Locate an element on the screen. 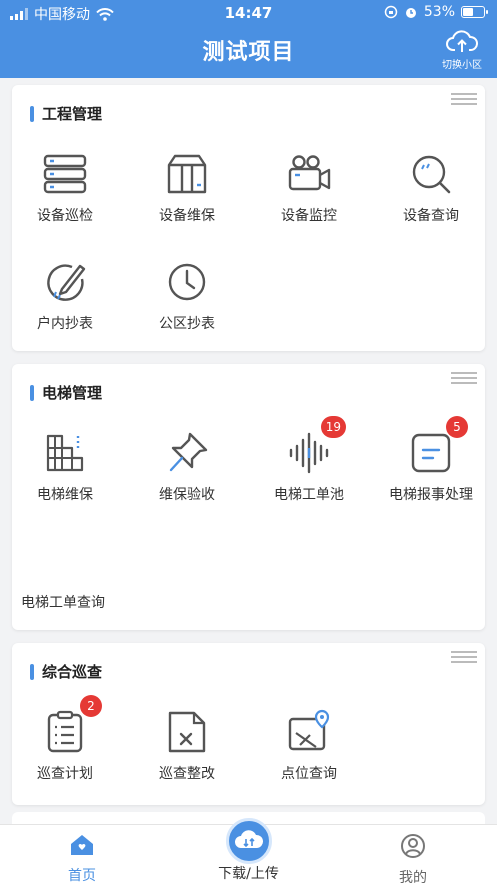 This screenshot has height=883, width=497. page-title: 测试项目 is located at coordinates (248, 52).